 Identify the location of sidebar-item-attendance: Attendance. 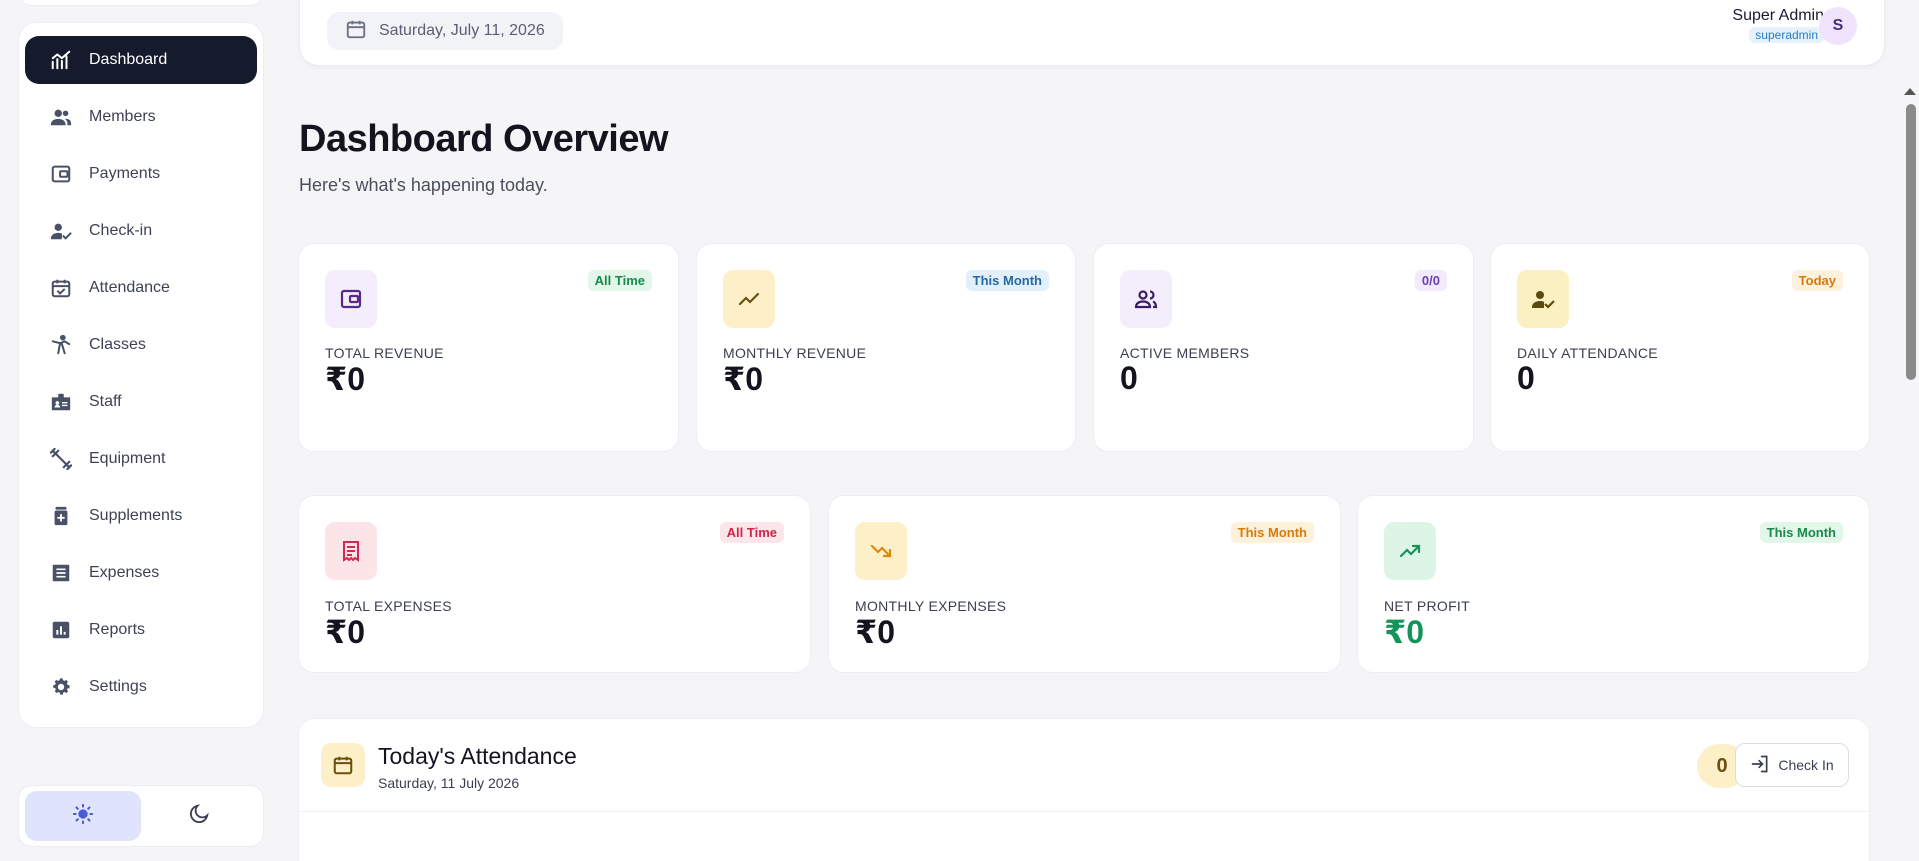
(141, 288).